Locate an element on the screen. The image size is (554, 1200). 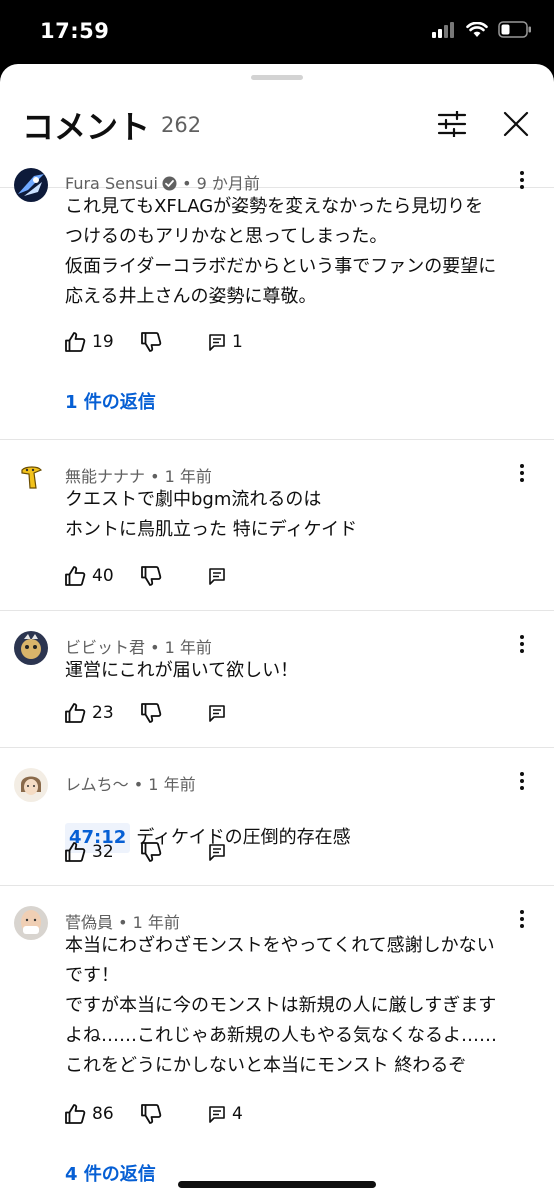
comment-text: 運営にこれが届いて欲しい！ is located at coordinates (182, 670).